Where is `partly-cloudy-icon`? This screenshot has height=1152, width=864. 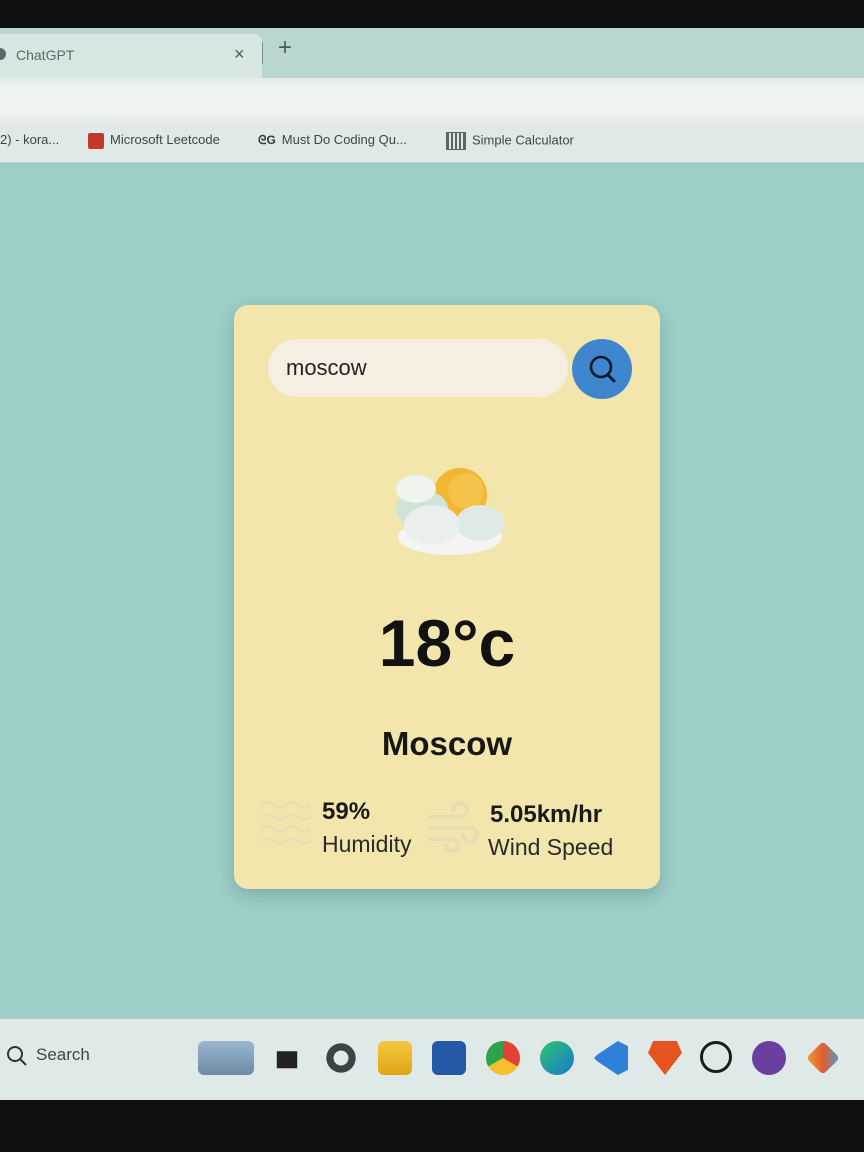 partly-cloudy-icon is located at coordinates (450, 511).